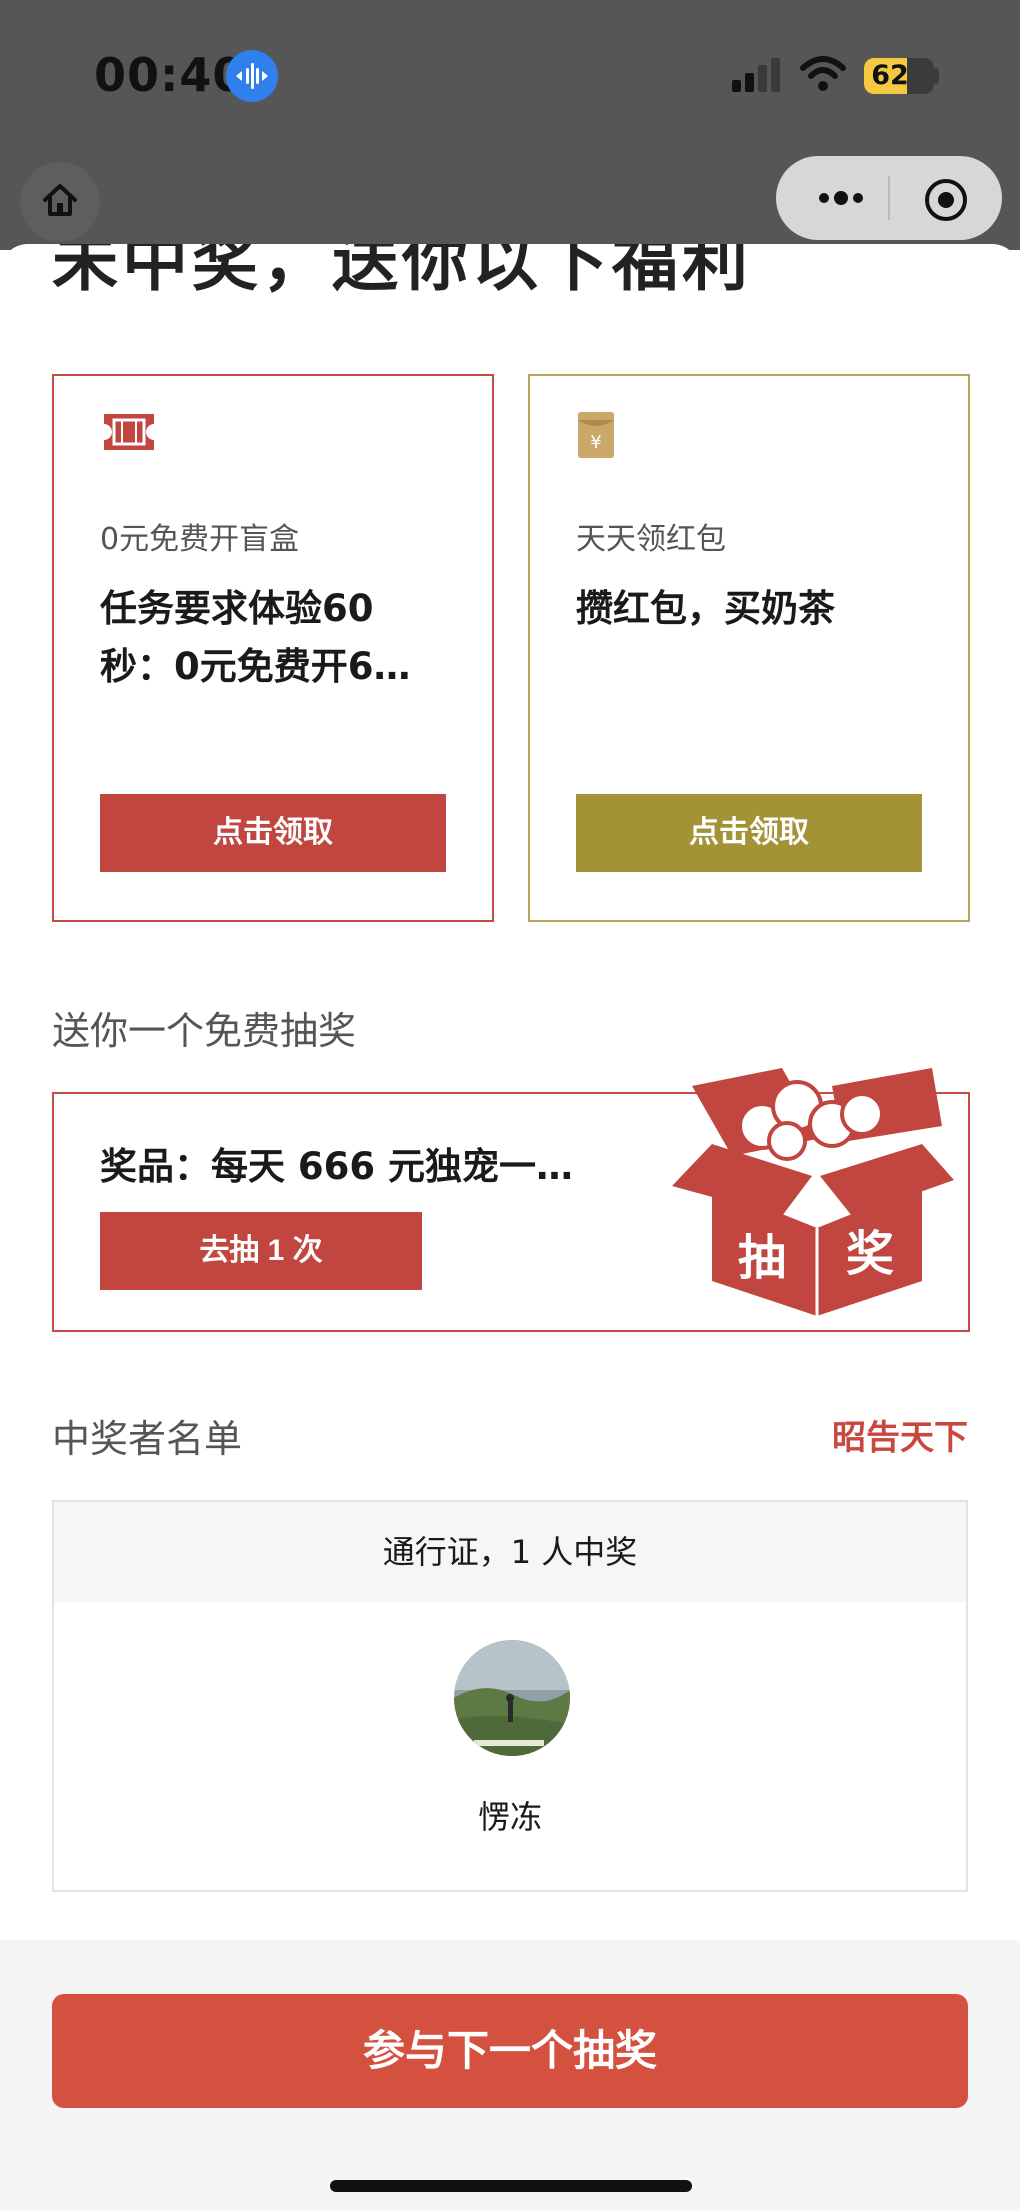  I want to click on winners-summary: 通行证，1 人中奖, so click(510, 1552).